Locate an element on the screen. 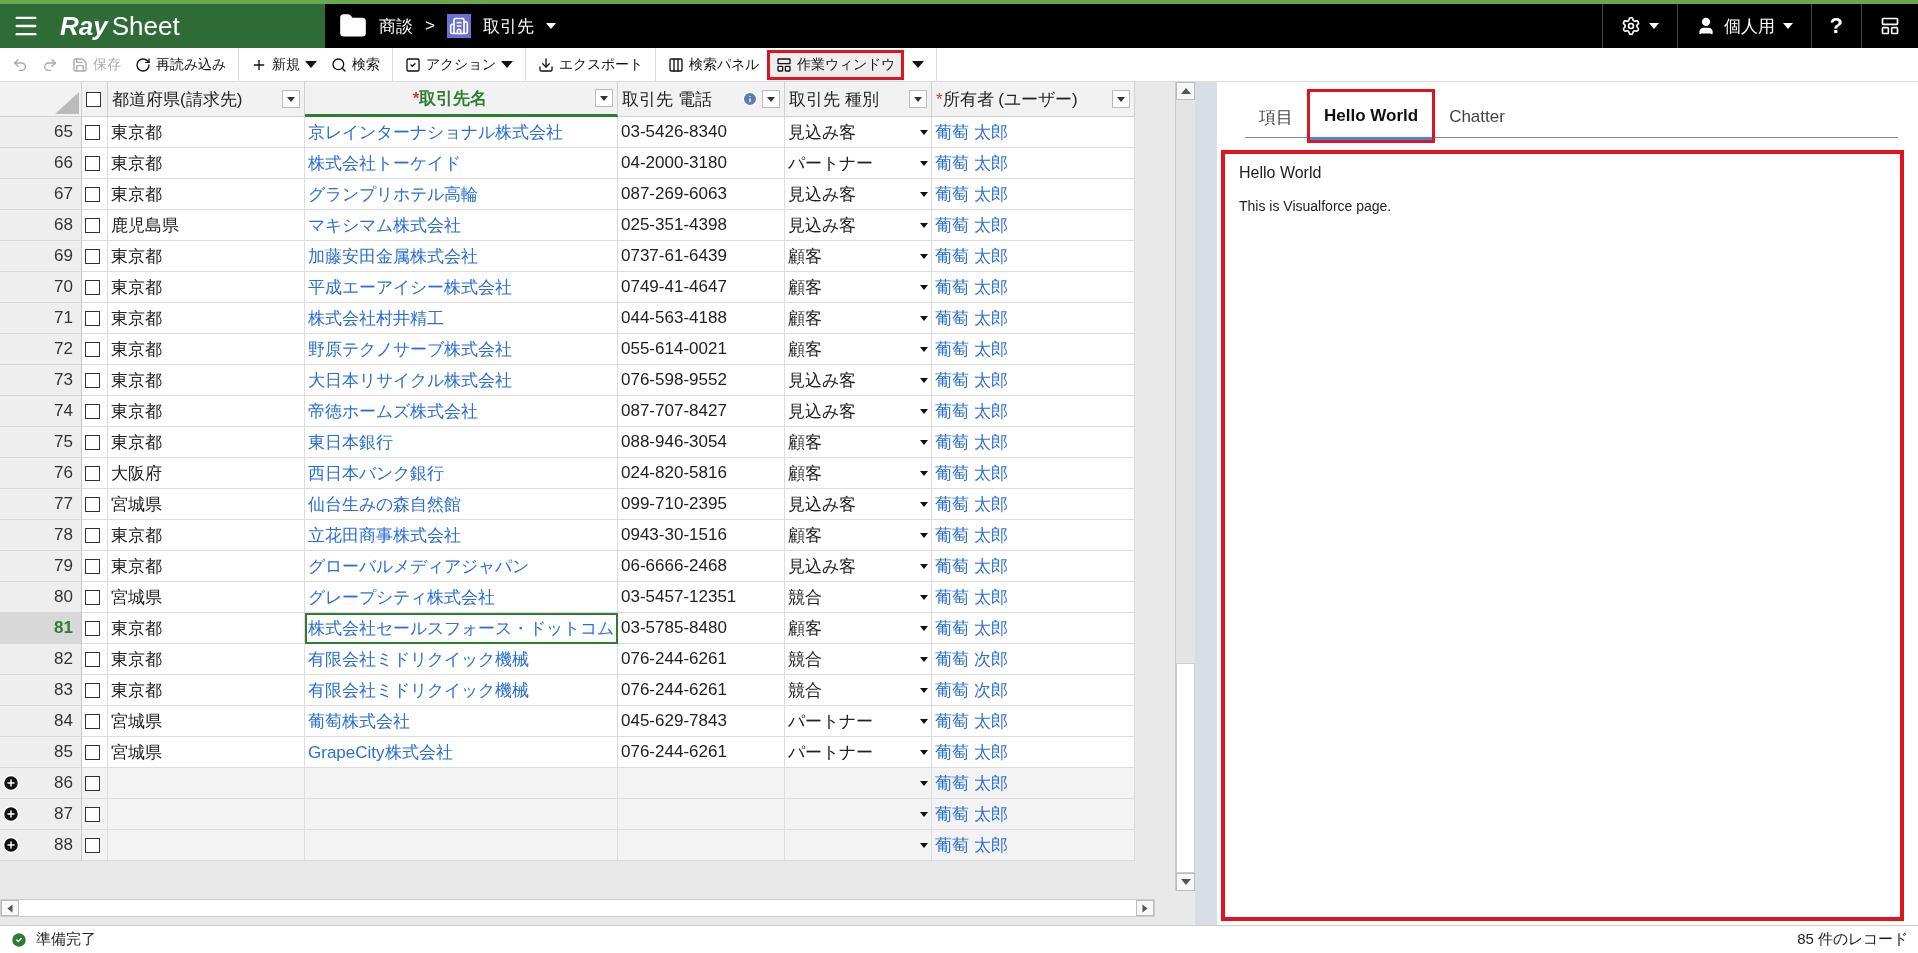 This screenshot has height=953, width=1918. account-link: グローバルメディアジャパン is located at coordinates (418, 566).